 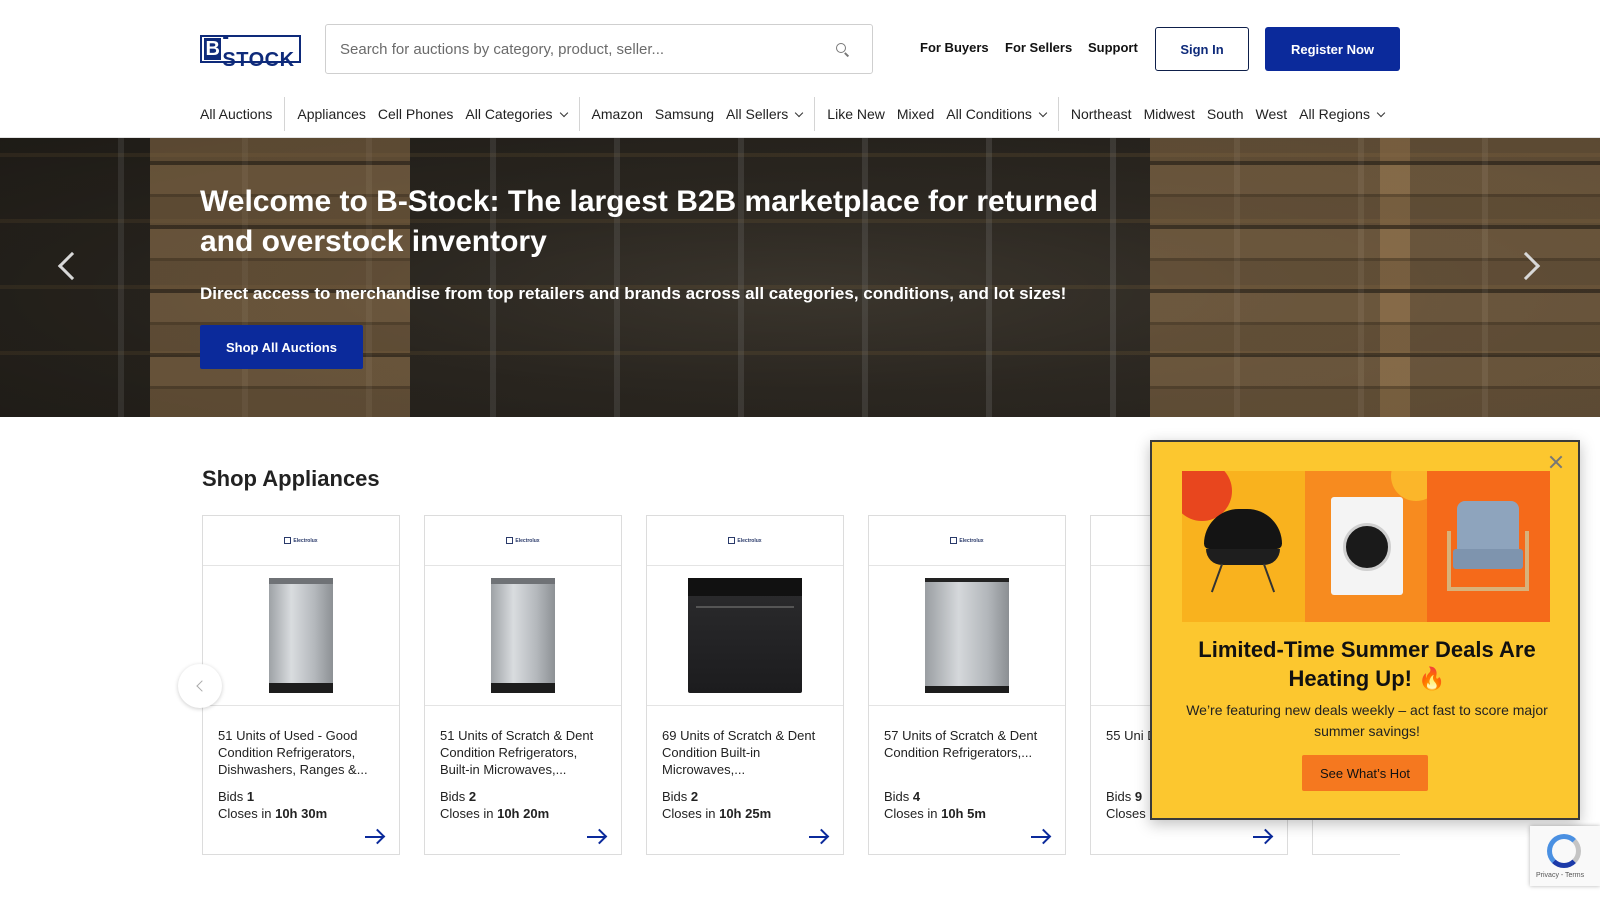 I want to click on cat-appliances: Appliances, so click(x=331, y=114).